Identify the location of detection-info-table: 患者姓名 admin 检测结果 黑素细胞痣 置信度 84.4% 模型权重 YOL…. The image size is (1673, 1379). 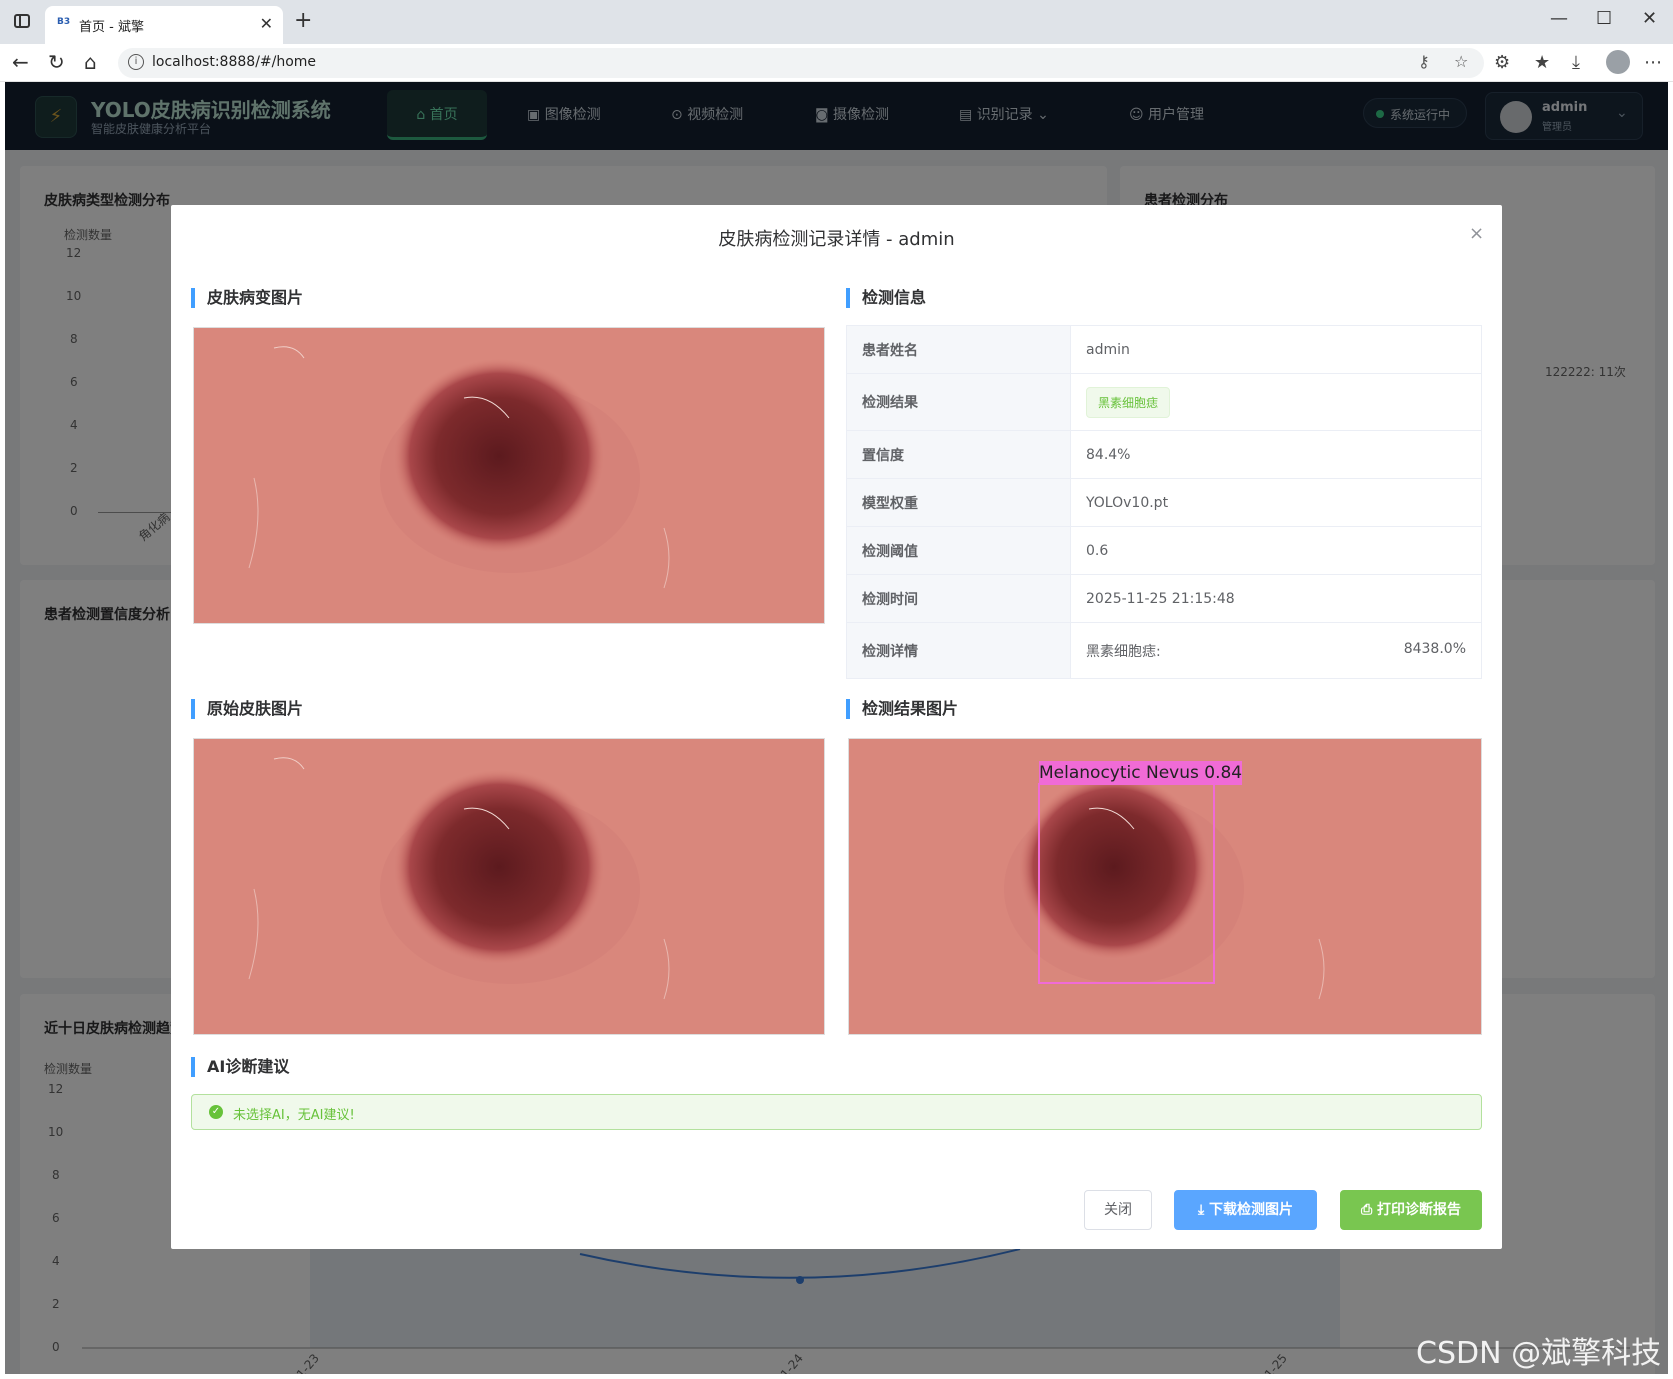
(1164, 502).